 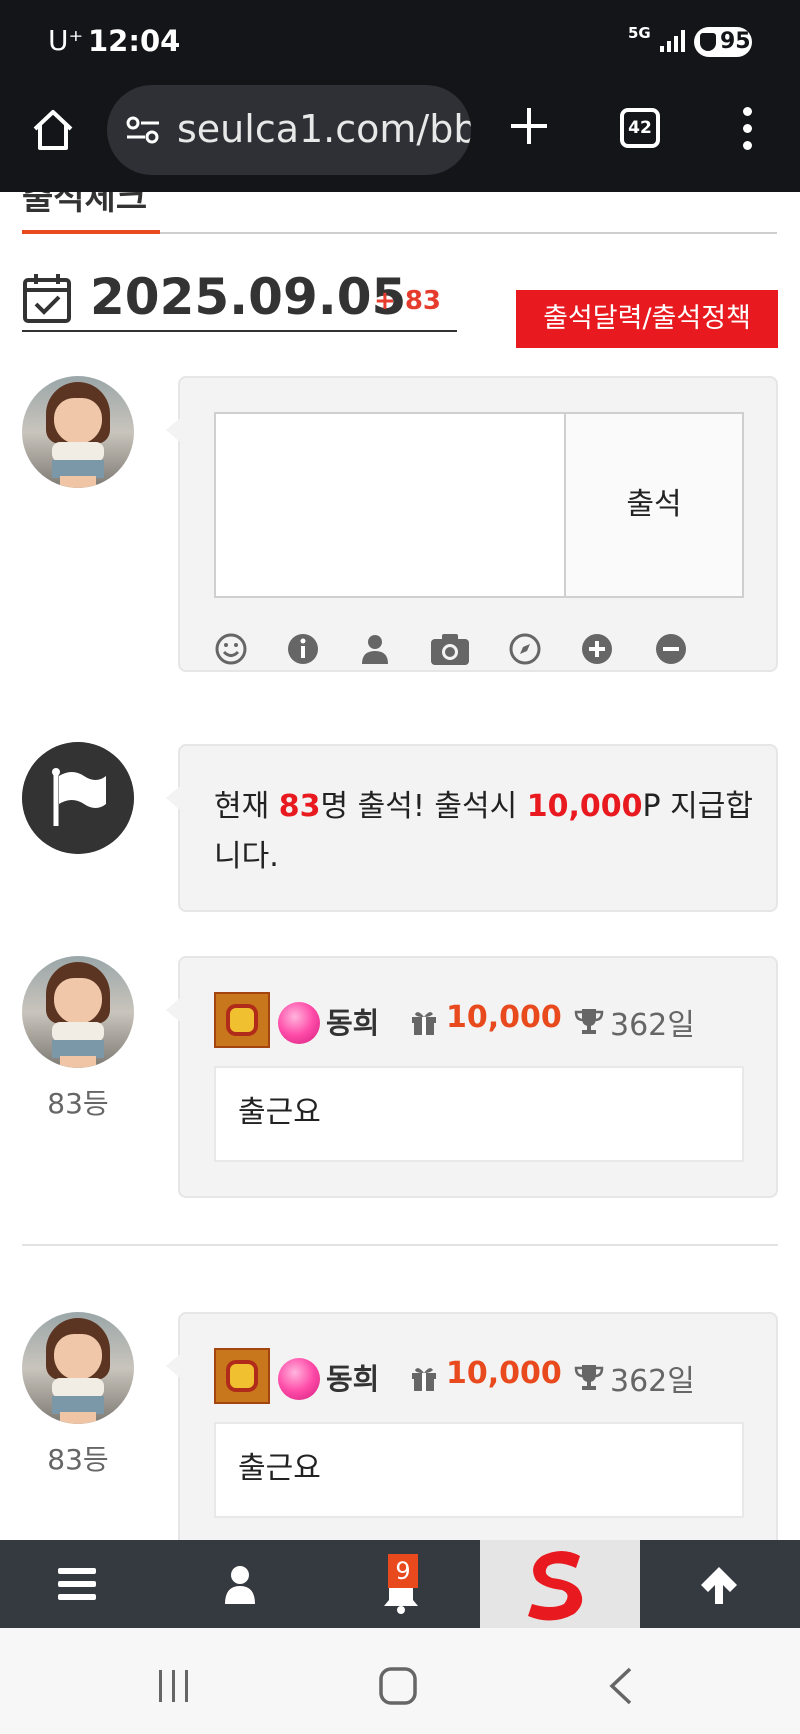 I want to click on system-nav-bar, so click(x=400, y=1681).